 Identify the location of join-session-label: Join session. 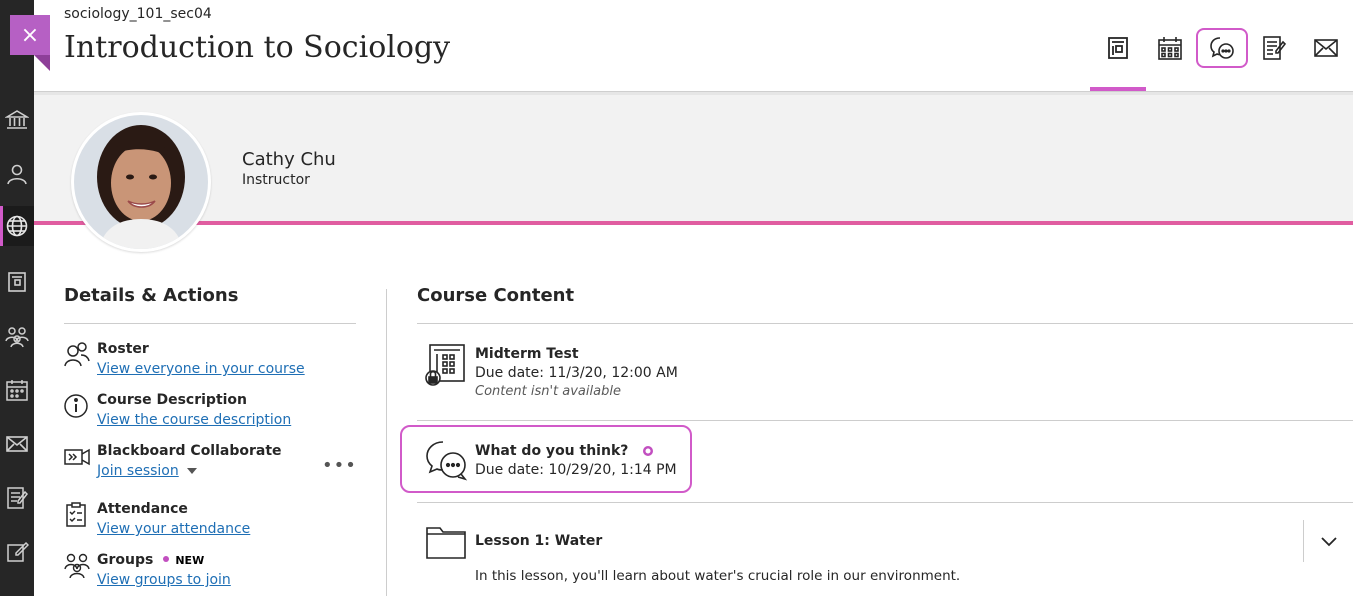
(138, 471).